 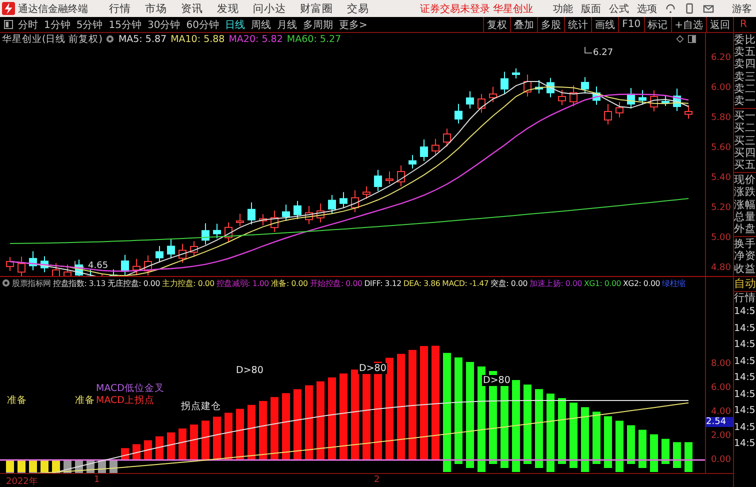 I want to click on quote-label: 净资, so click(x=745, y=256).